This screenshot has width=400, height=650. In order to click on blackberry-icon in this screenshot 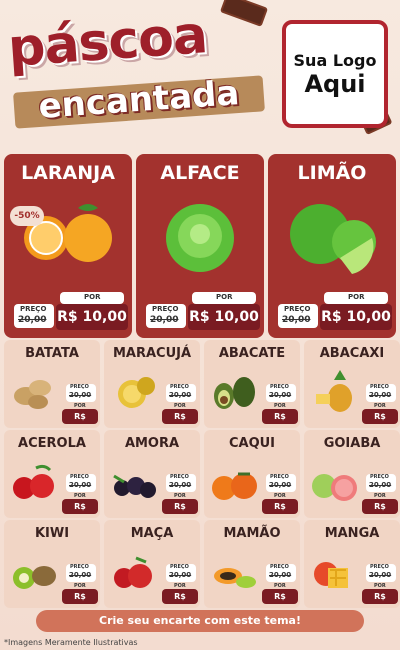, I will do `click(134, 486)`.